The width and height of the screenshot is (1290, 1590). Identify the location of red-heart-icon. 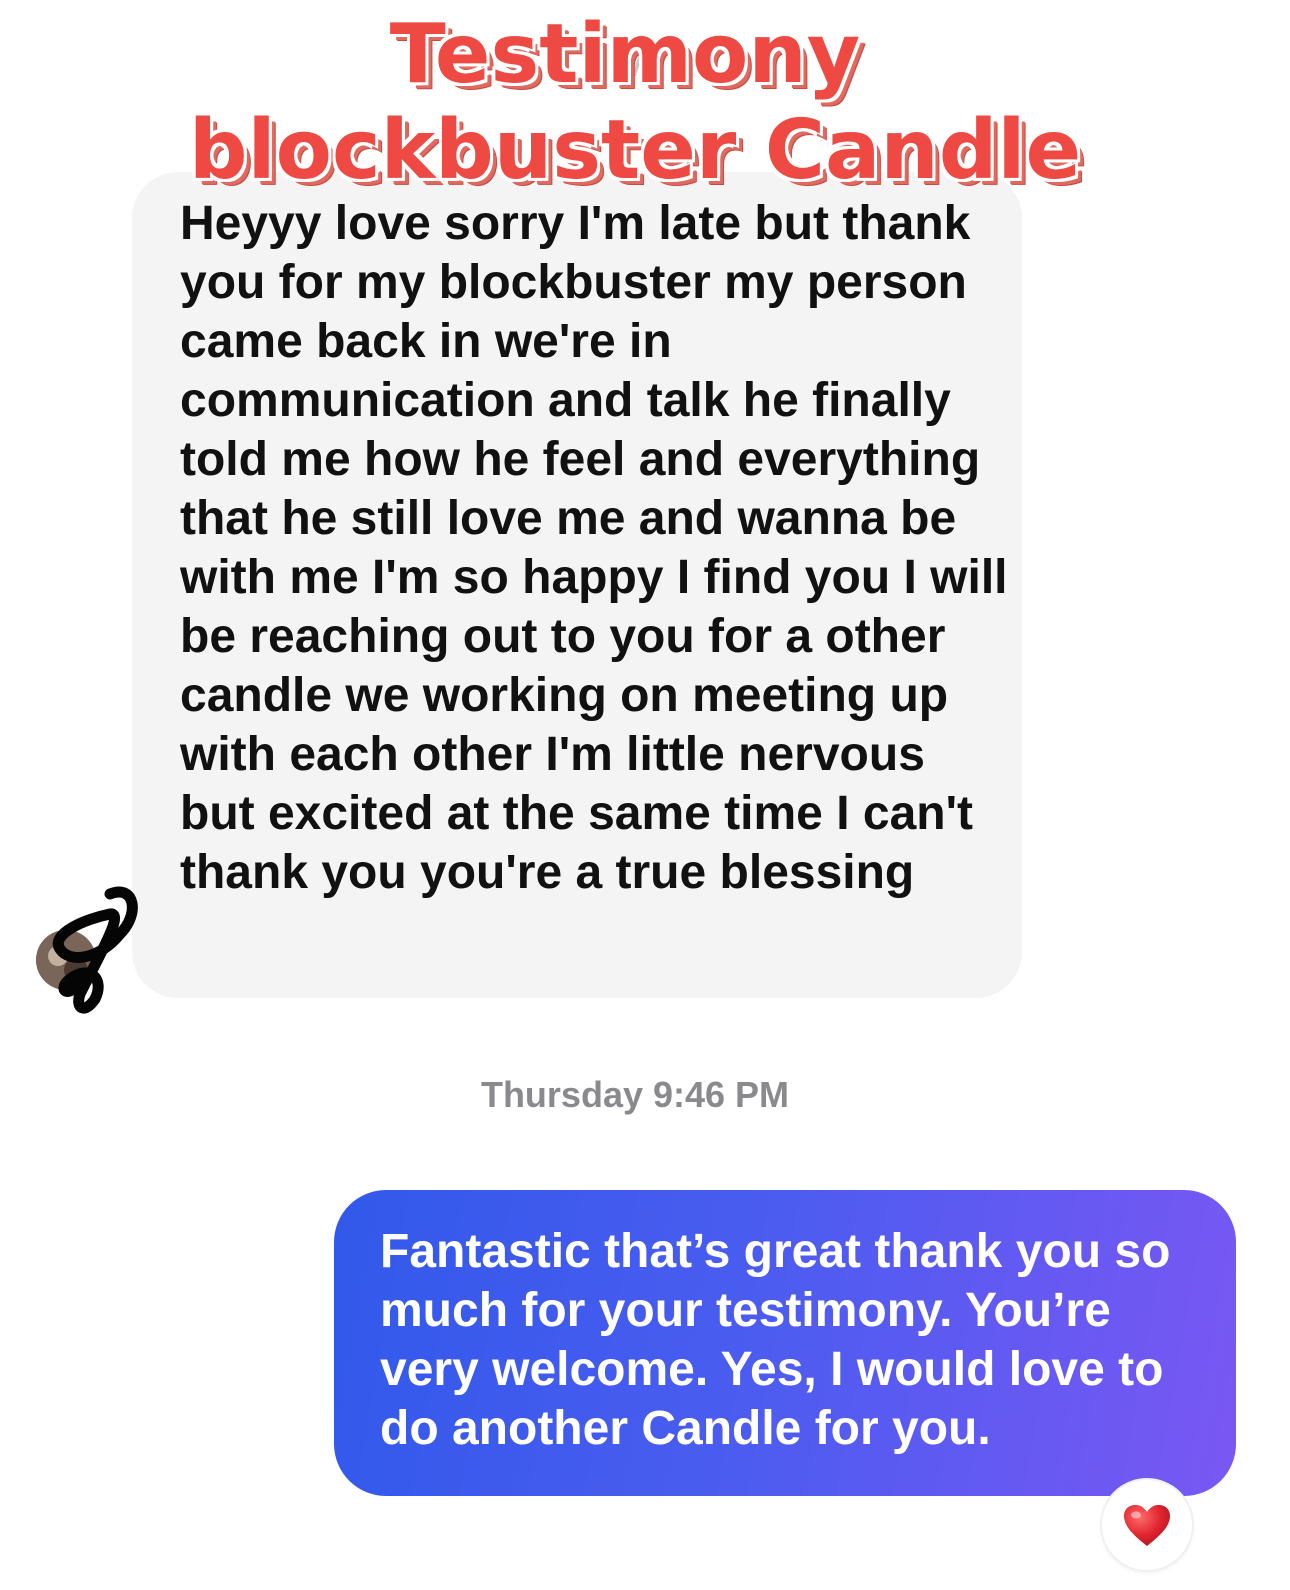
(1147, 1525).